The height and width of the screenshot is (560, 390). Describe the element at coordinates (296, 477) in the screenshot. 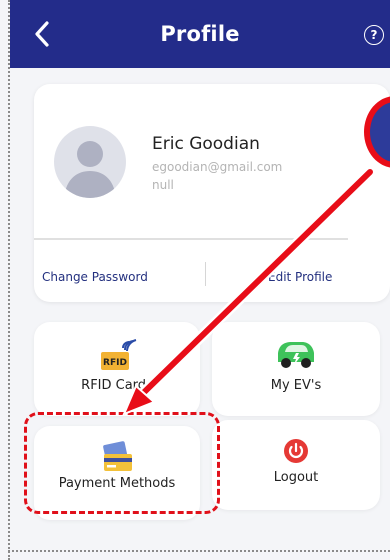

I see `logout-label: Logout` at that location.